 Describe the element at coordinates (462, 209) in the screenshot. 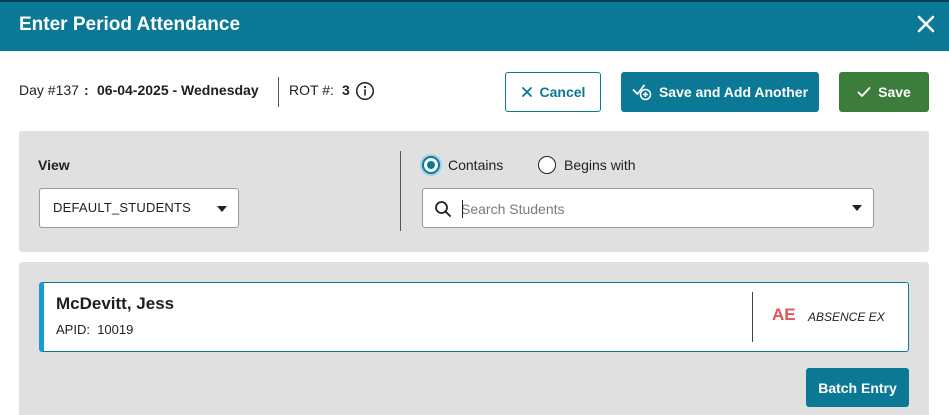

I see `text-cursor` at that location.